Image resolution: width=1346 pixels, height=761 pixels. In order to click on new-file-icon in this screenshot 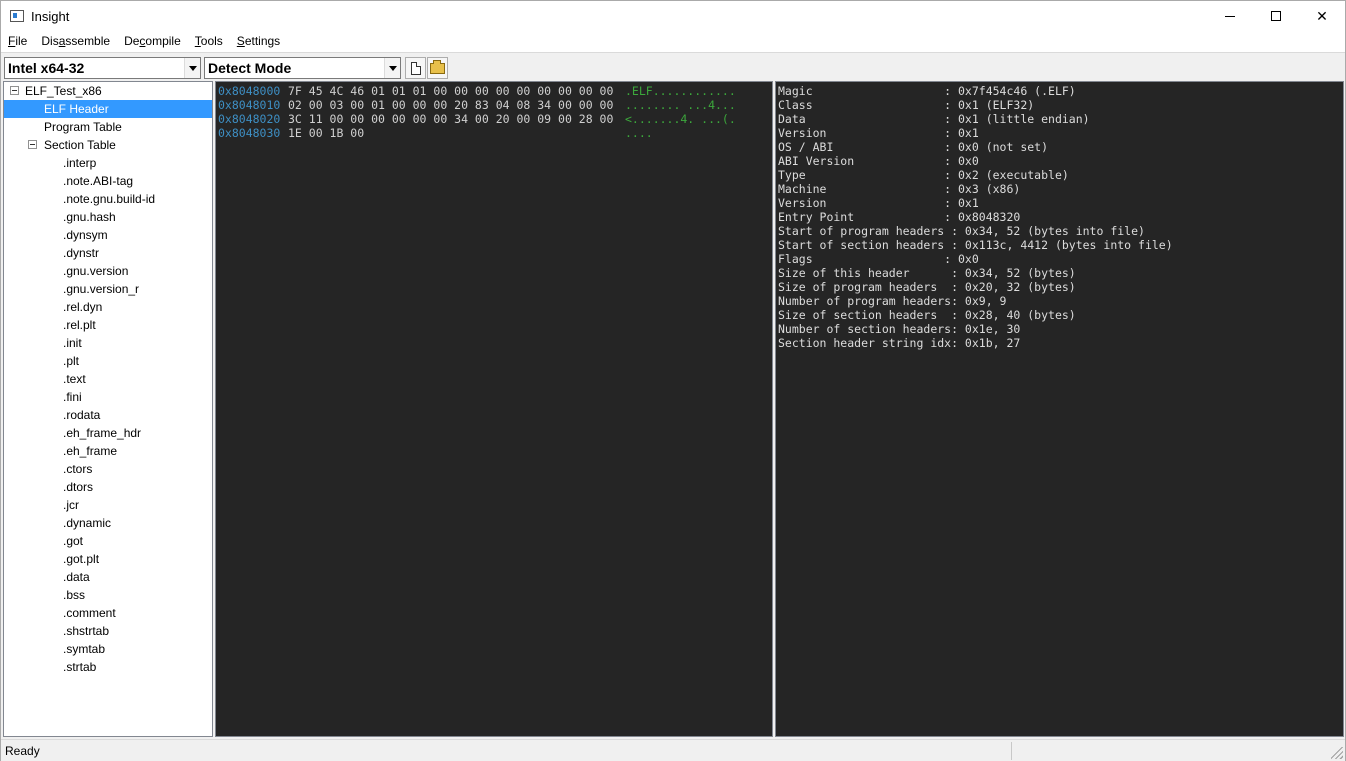, I will do `click(415, 68)`.